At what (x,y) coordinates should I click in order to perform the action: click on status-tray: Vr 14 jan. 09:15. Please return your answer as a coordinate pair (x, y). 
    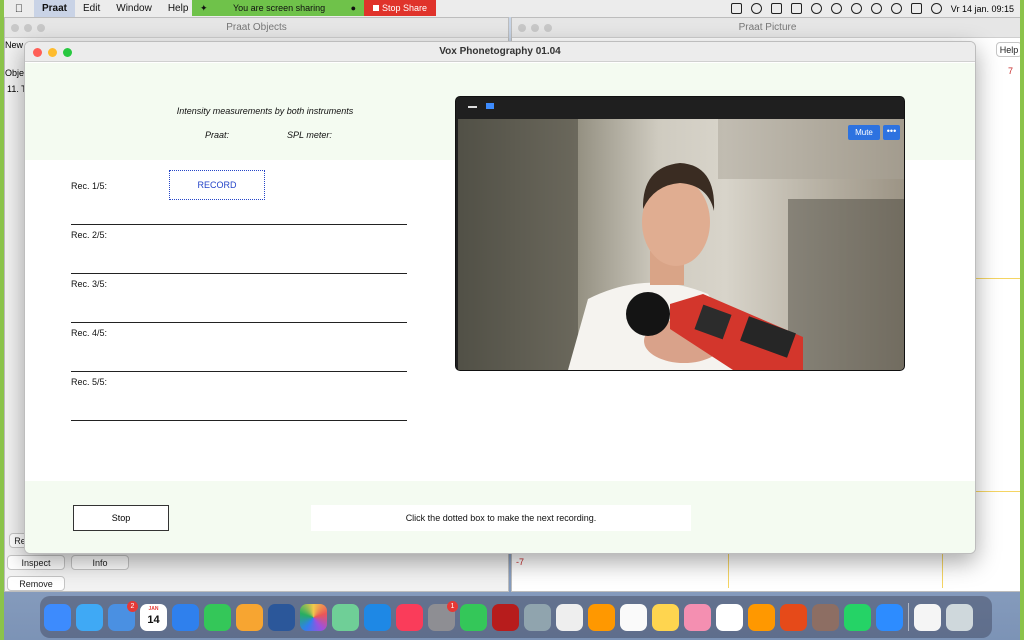
    Looking at the image, I should click on (872, 8).